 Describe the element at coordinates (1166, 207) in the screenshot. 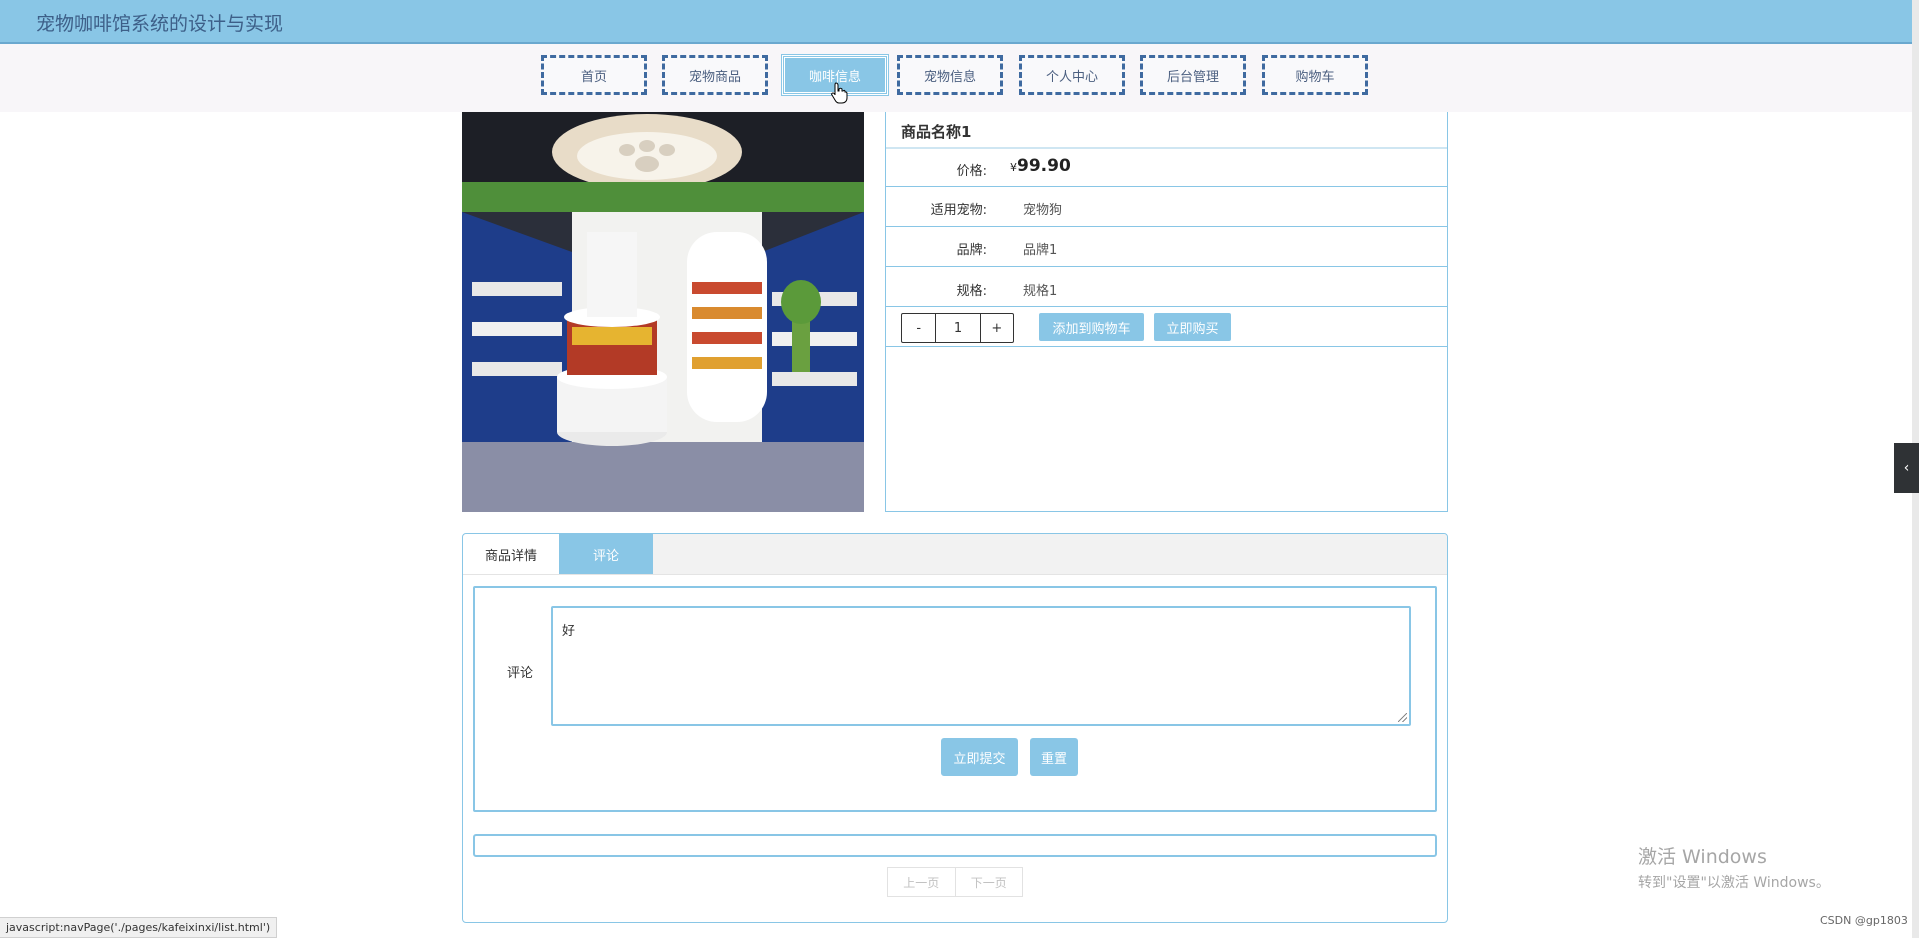

I see `pet-type-row: 适用宠物: 宠物狗` at that location.